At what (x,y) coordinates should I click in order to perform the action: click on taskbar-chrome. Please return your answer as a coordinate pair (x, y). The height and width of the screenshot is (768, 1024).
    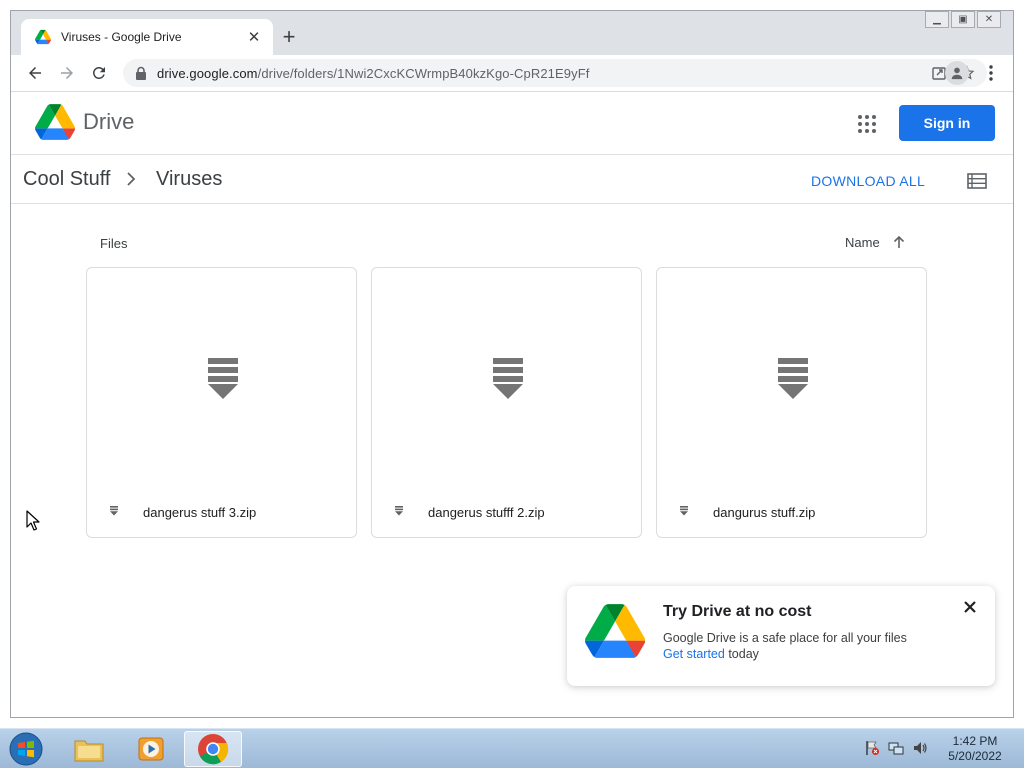
    Looking at the image, I should click on (213, 749).